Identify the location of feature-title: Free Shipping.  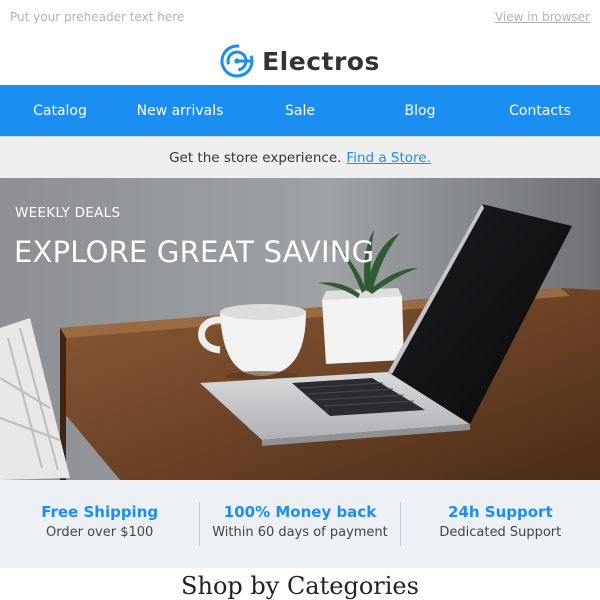
(100, 512).